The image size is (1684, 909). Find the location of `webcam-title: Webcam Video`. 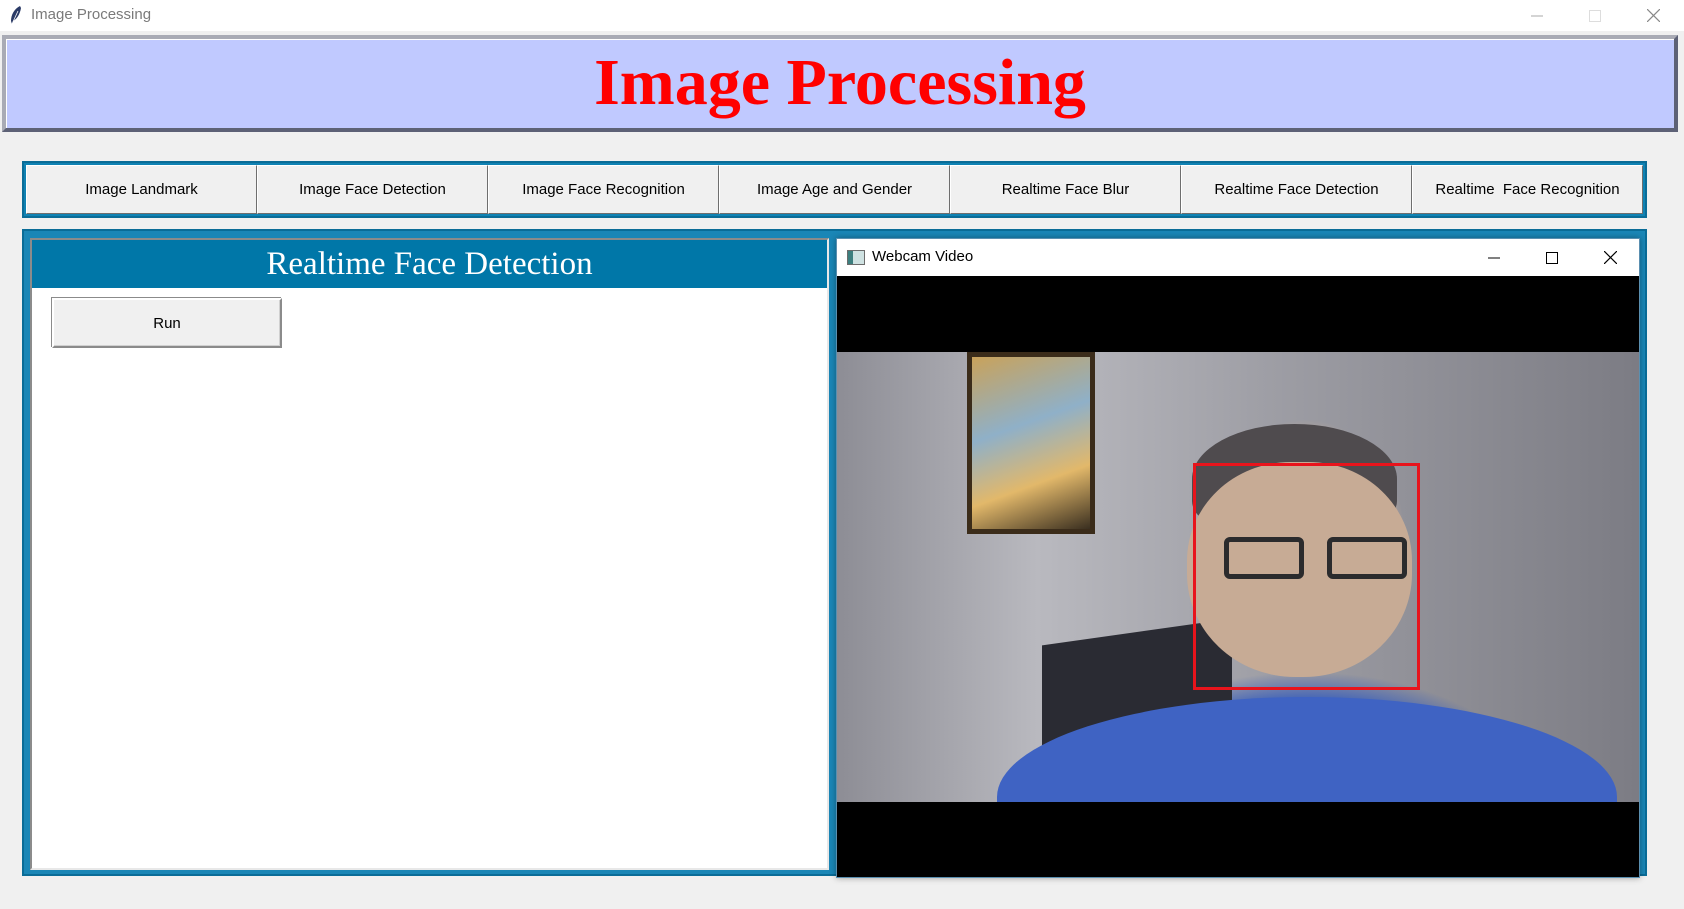

webcam-title: Webcam Video is located at coordinates (923, 256).